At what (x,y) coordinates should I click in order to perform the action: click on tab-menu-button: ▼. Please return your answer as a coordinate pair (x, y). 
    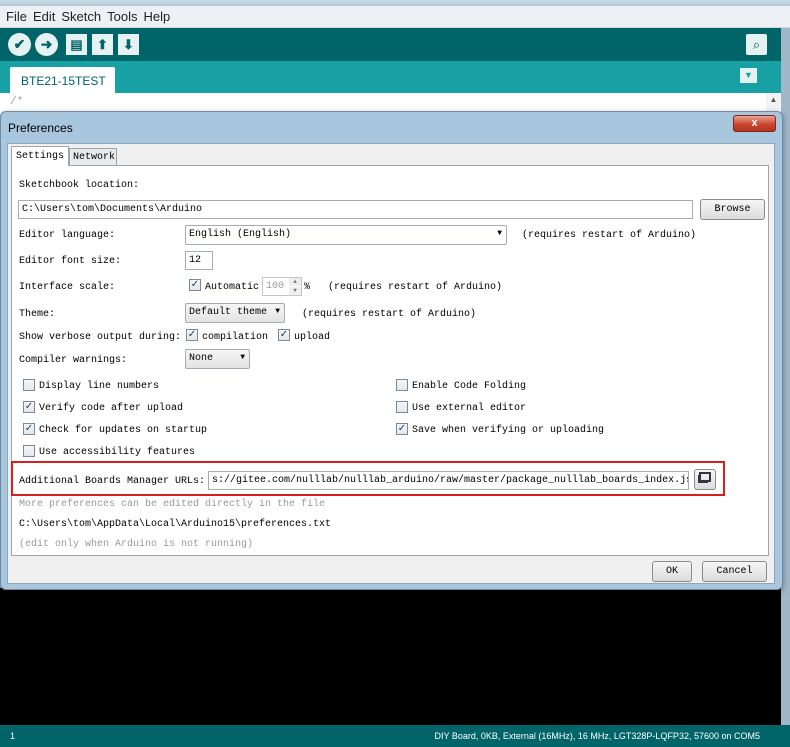
    Looking at the image, I should click on (748, 75).